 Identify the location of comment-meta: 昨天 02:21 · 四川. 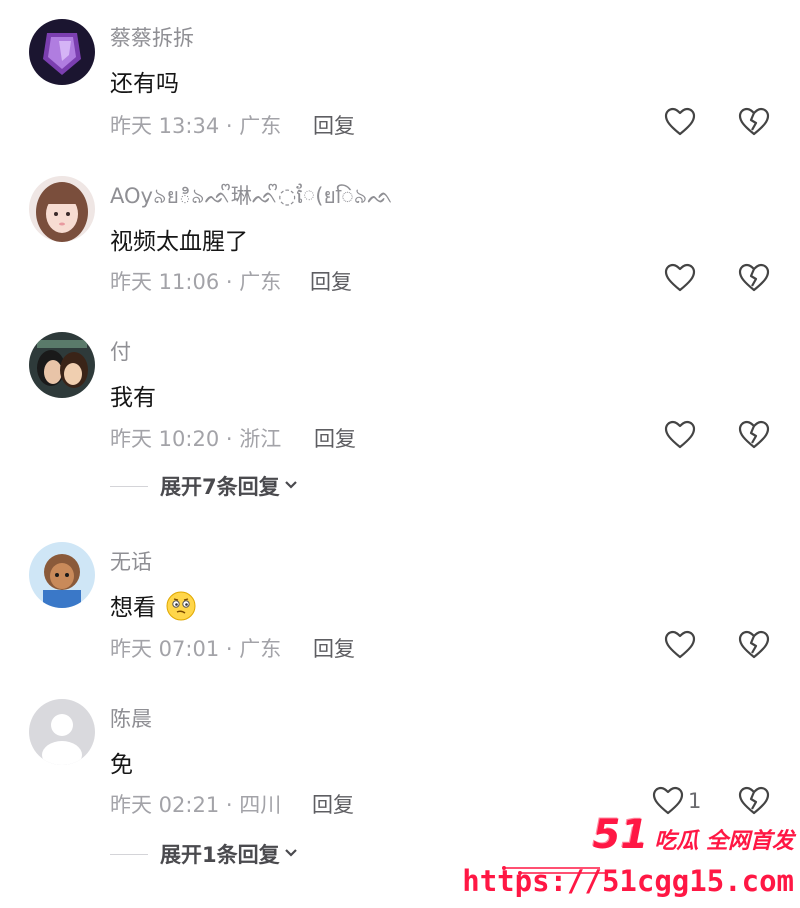
(196, 805).